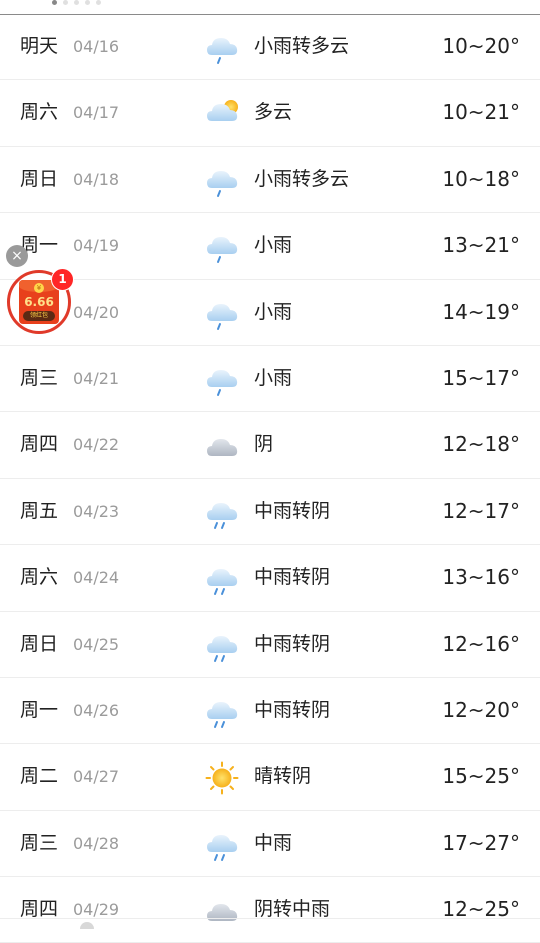  Describe the element at coordinates (96, 511) in the screenshot. I see `forecast-date: 04/23` at that location.